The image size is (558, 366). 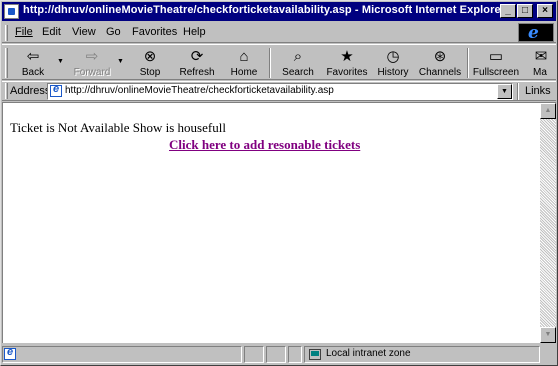 I want to click on zone-pane: Local intranet zone, so click(x=422, y=354).